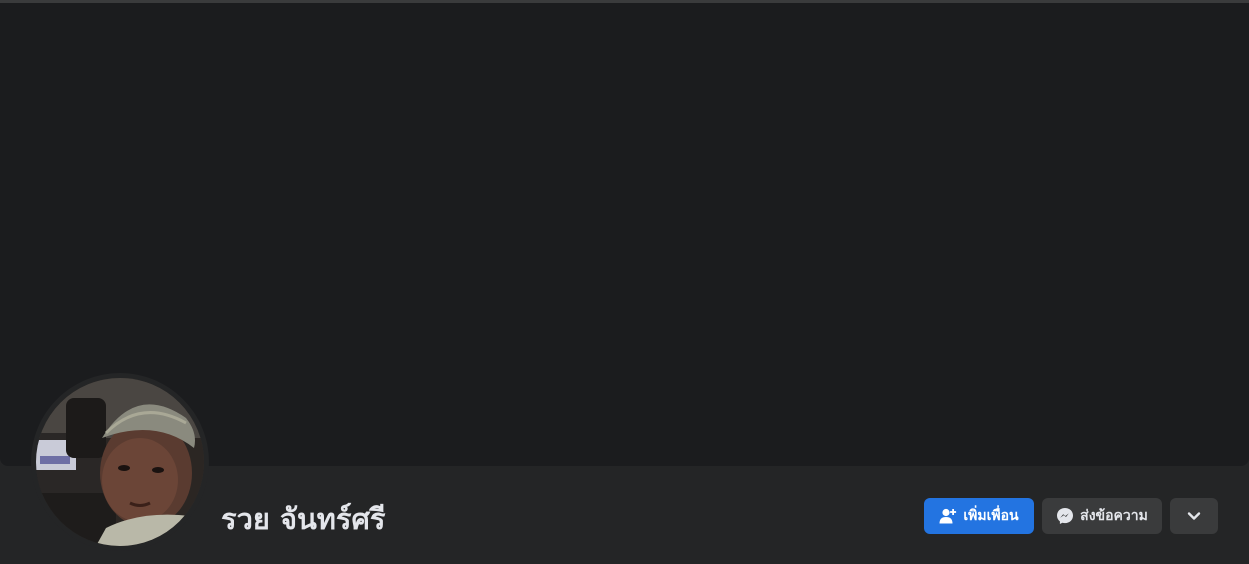 The image size is (1249, 564). I want to click on send-message-button: ส่งข้อความ, so click(1102, 516).